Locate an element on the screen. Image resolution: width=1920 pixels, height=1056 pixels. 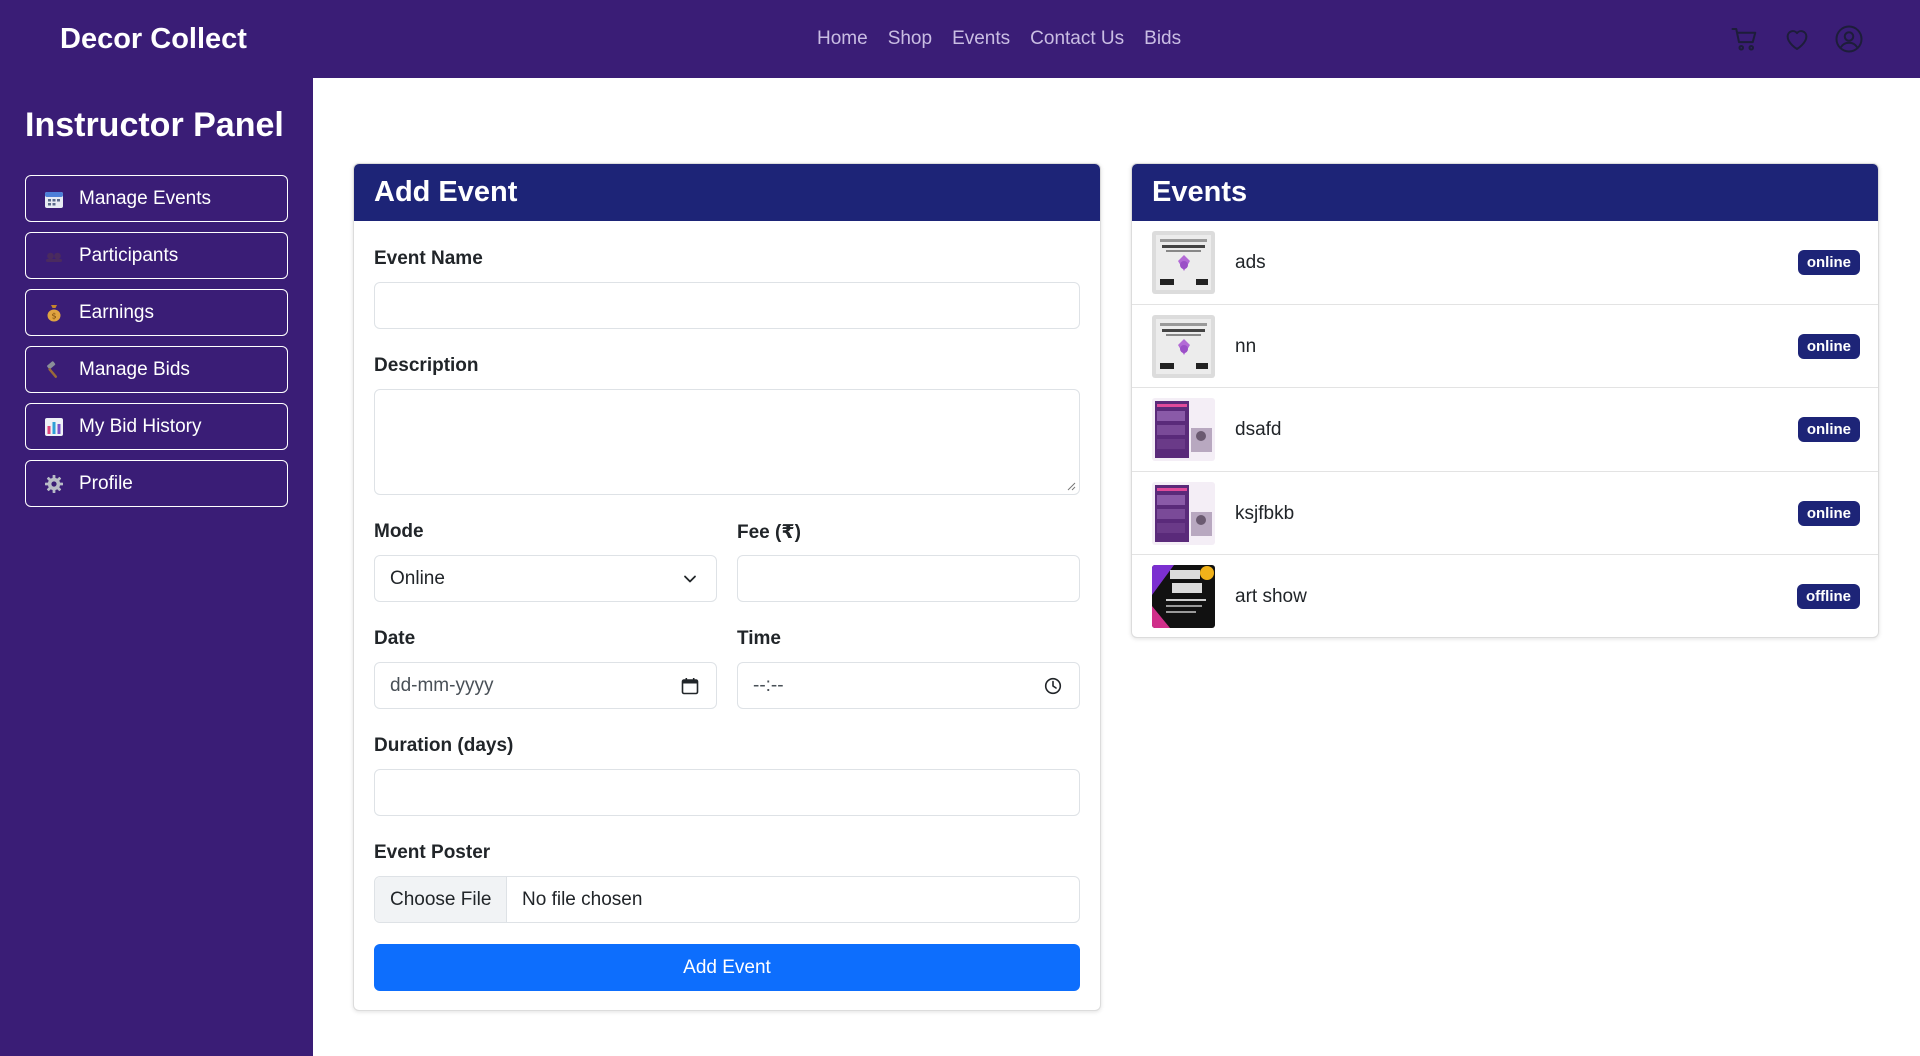
sidebar-item-label: Profile is located at coordinates (106, 483).